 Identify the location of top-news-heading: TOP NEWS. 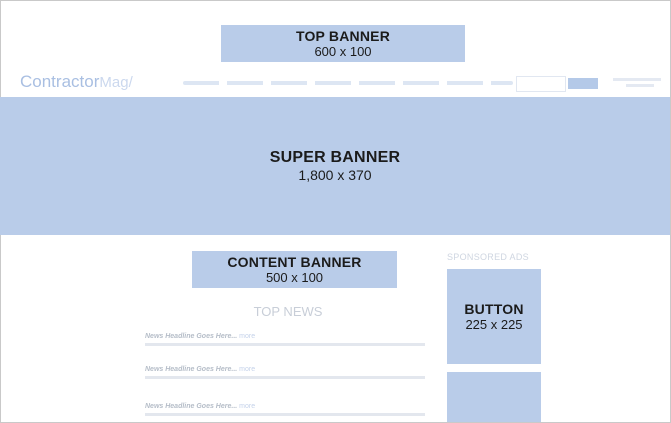
(288, 311).